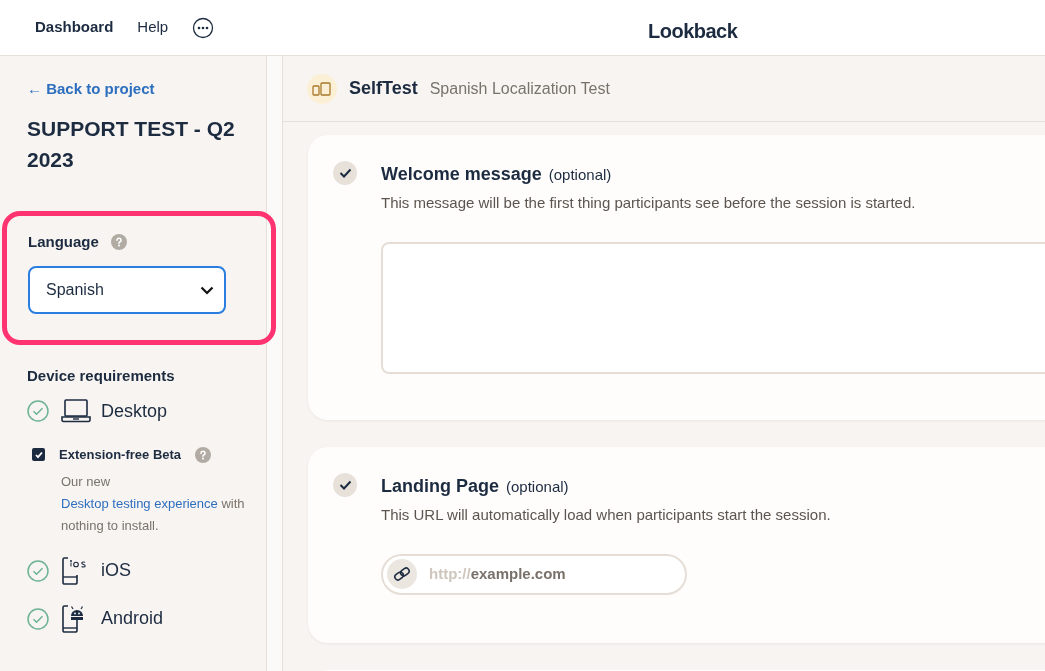 The image size is (1045, 671). Describe the element at coordinates (116, 570) in the screenshot. I see `device-label: iOS` at that location.